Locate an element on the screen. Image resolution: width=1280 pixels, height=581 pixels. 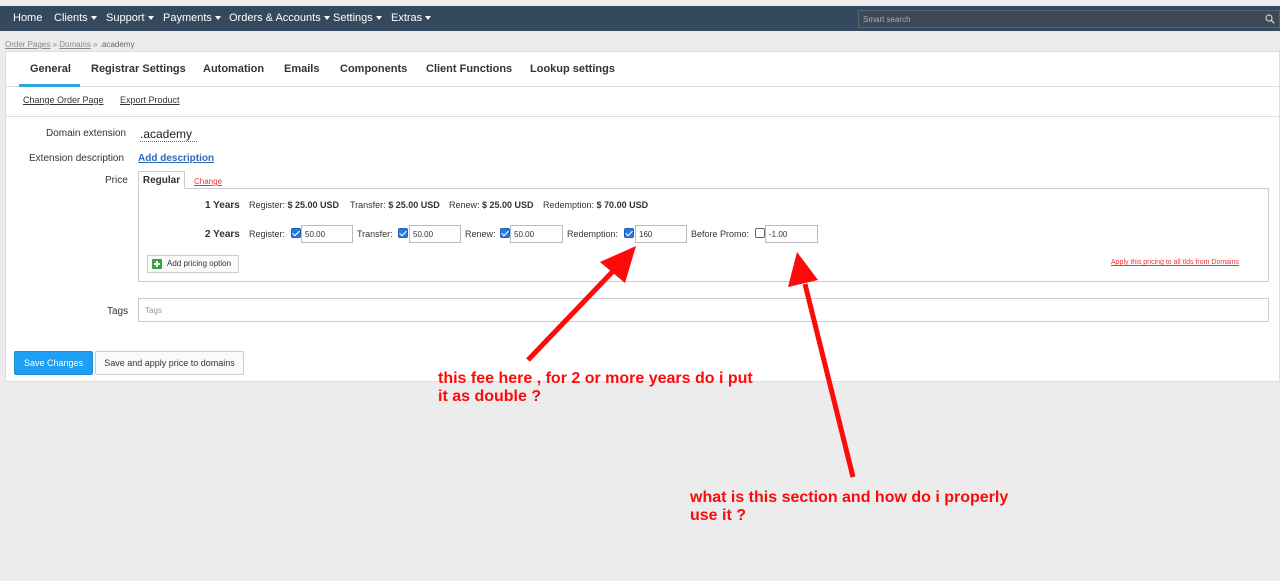
extension-description-label: Extension description is located at coordinates (77, 158).